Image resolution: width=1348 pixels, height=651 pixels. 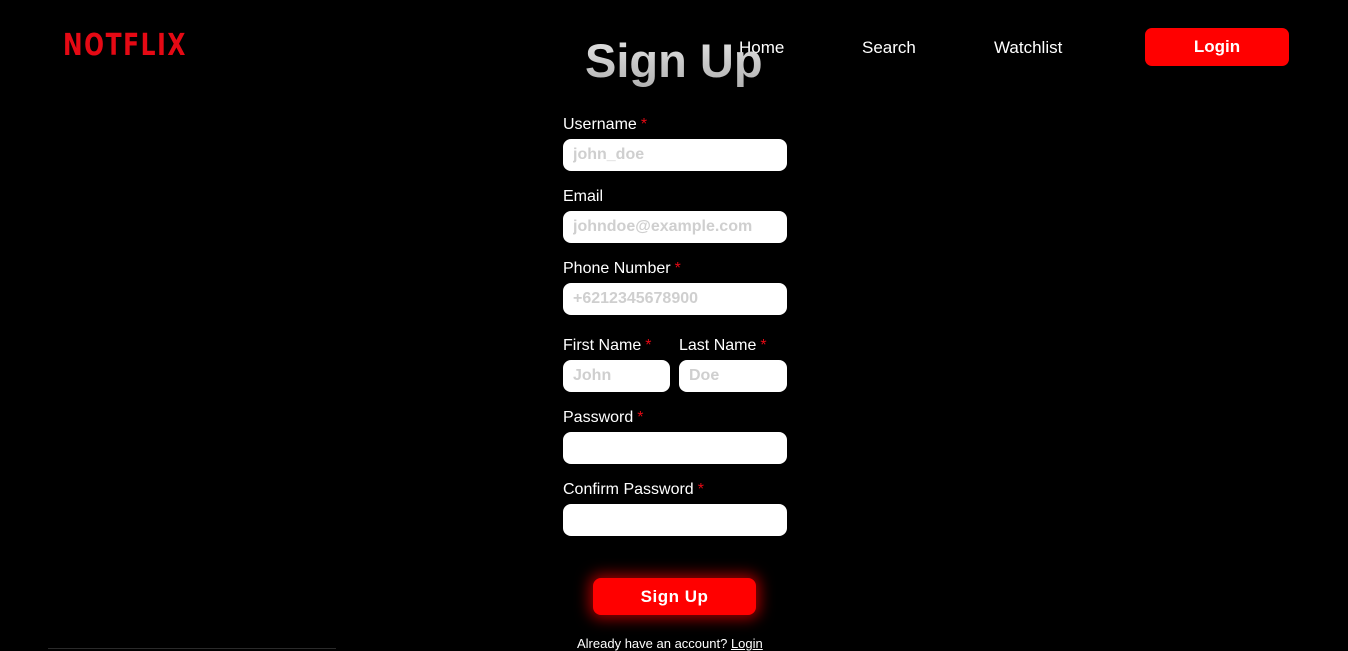 I want to click on phone-label: Phone Number *, so click(x=622, y=269).